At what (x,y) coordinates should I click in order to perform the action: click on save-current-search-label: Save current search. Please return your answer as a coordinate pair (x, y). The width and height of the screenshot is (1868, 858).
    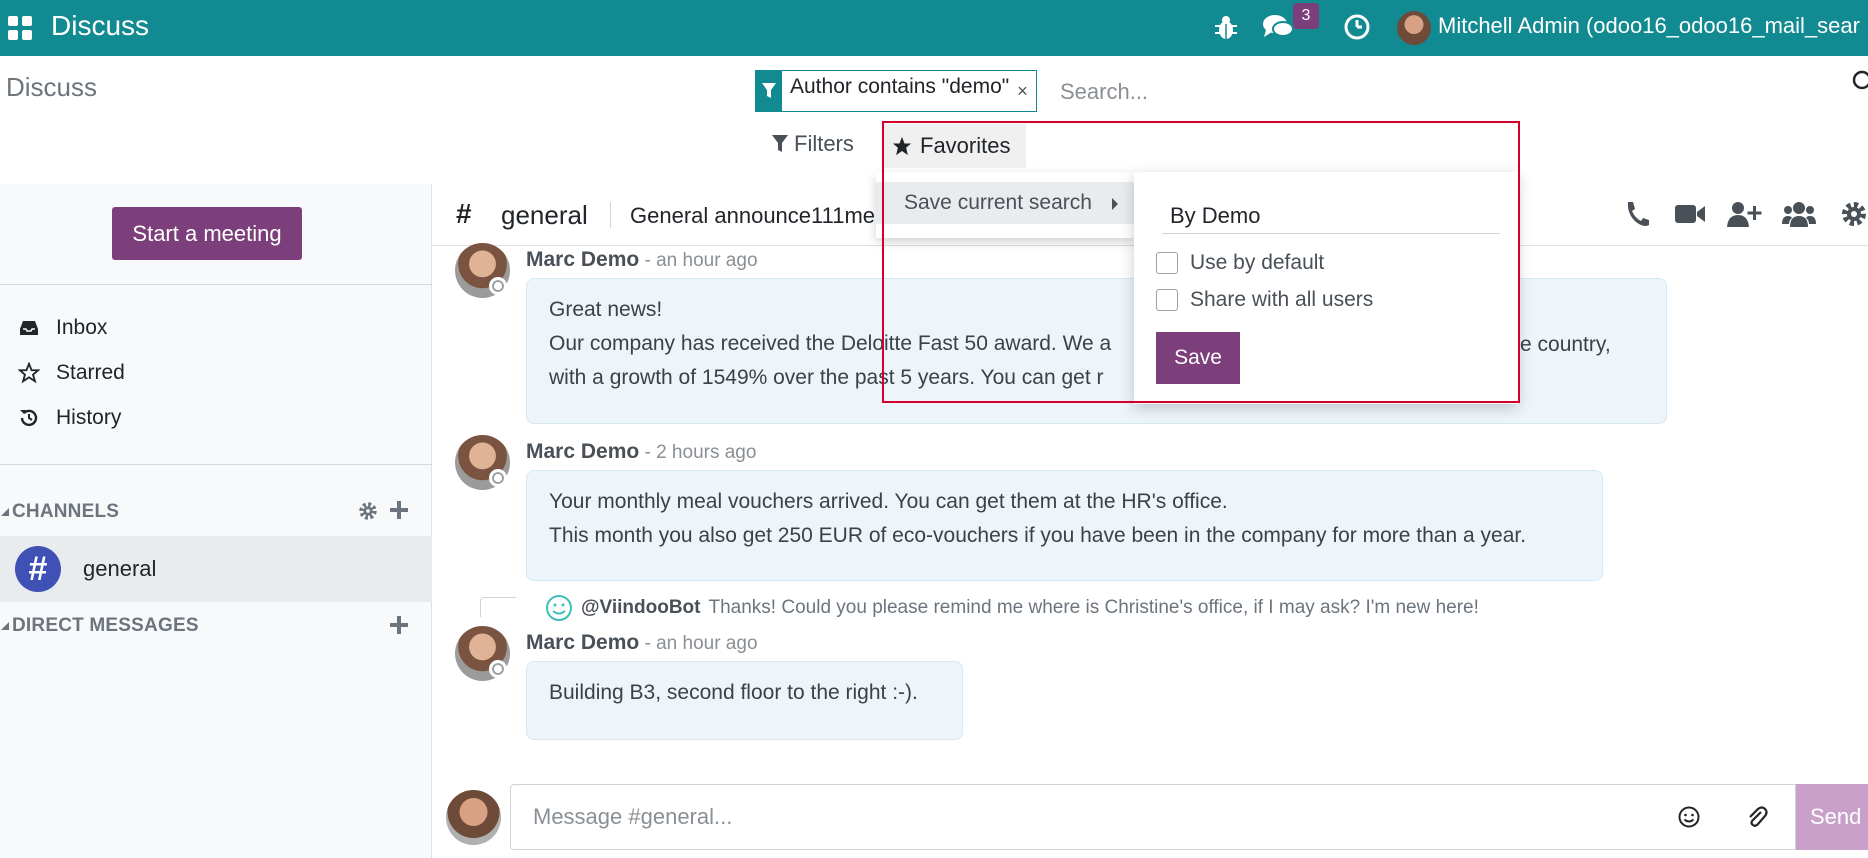
    Looking at the image, I should click on (998, 202).